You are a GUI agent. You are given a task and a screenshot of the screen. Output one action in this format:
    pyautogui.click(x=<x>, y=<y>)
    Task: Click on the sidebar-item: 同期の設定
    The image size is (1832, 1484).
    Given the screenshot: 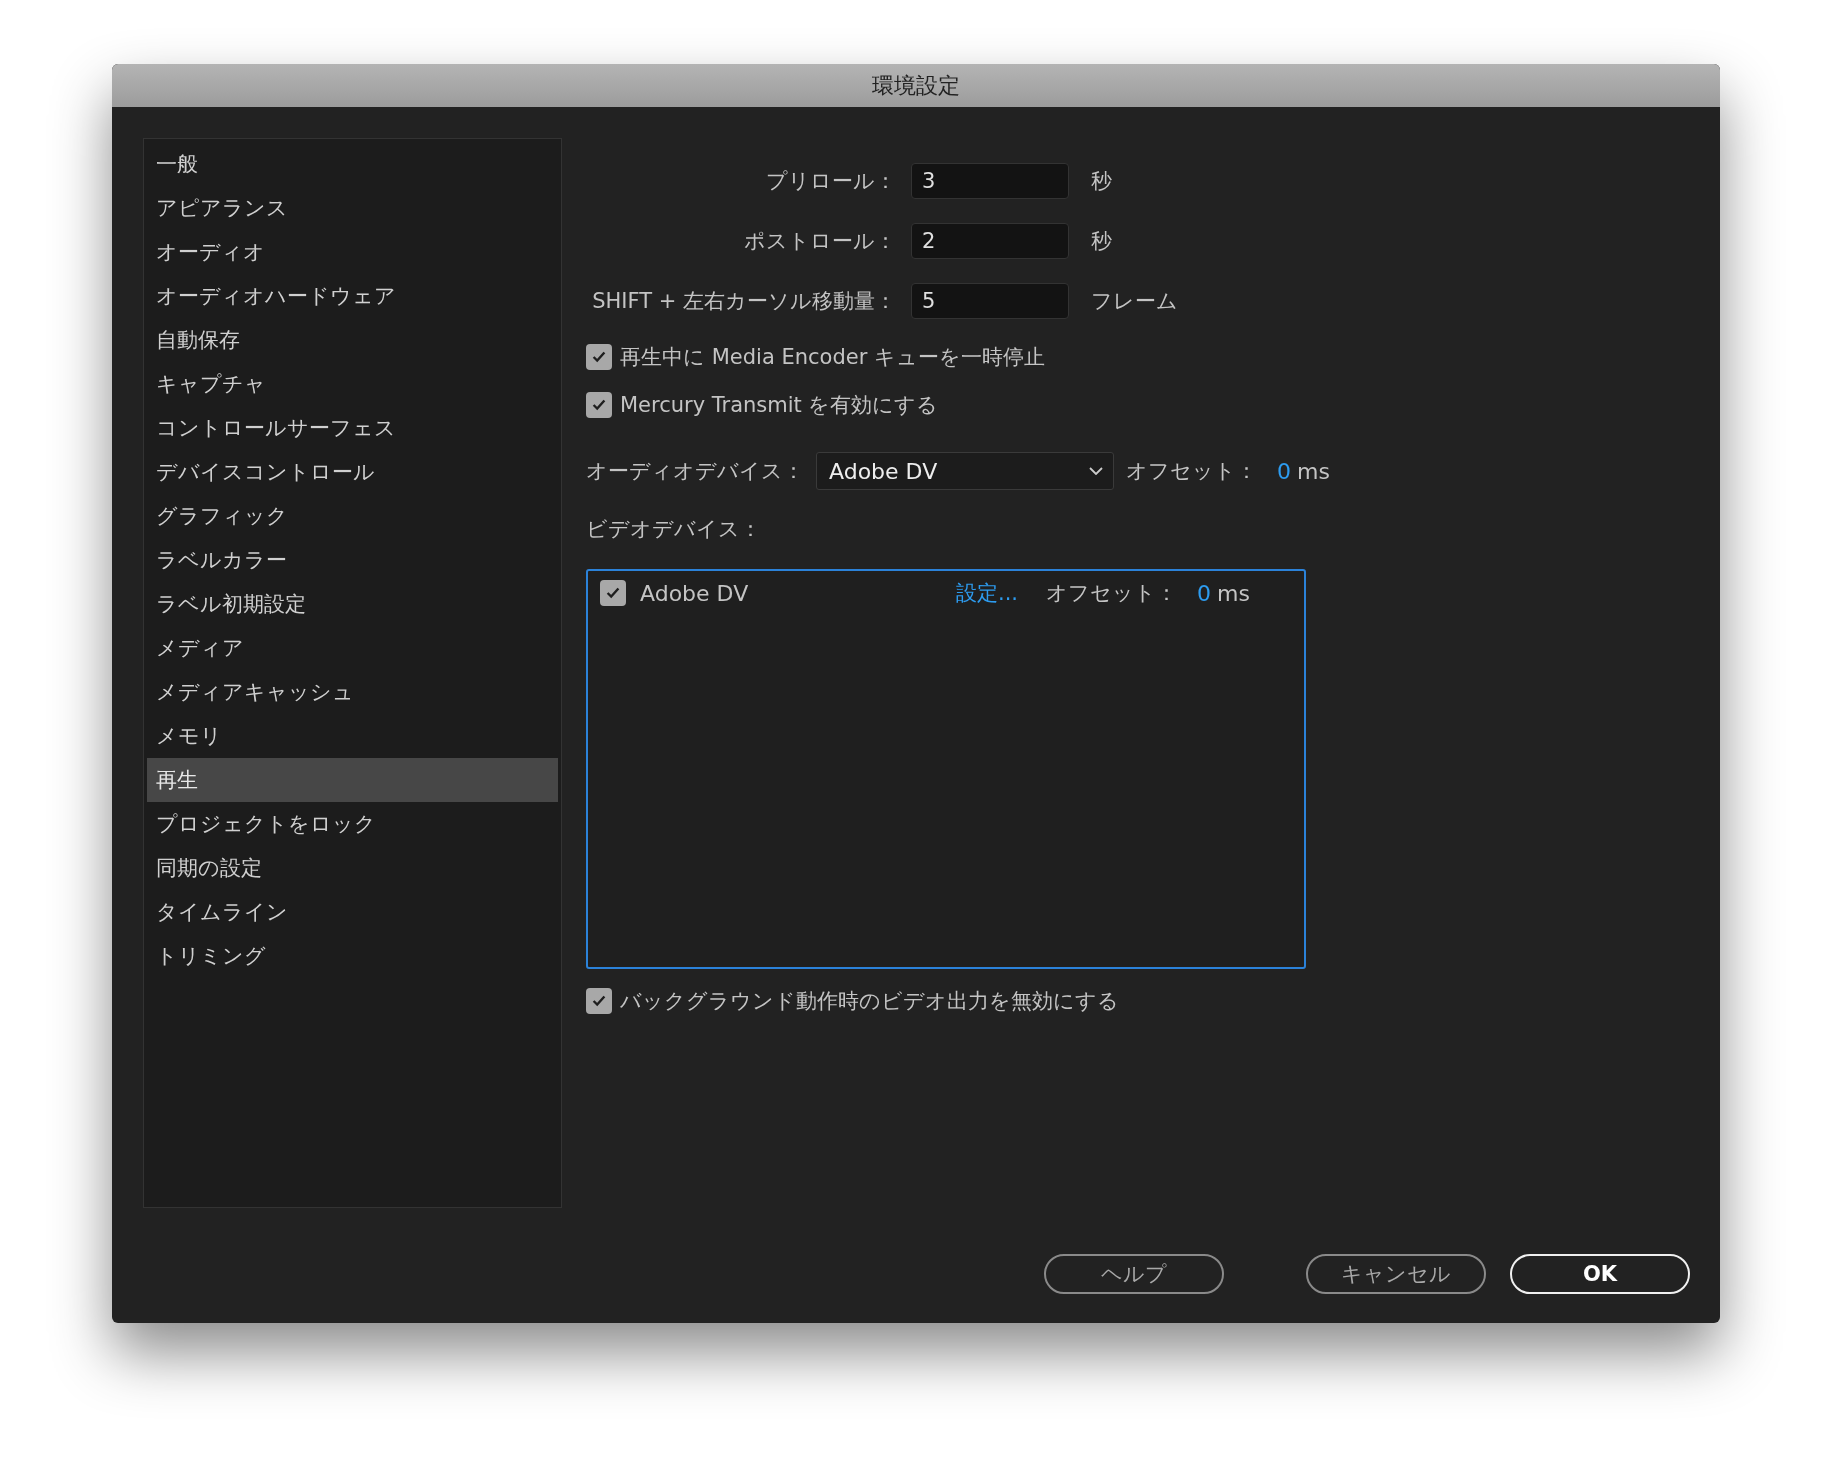 What is the action you would take?
    pyautogui.click(x=352, y=868)
    